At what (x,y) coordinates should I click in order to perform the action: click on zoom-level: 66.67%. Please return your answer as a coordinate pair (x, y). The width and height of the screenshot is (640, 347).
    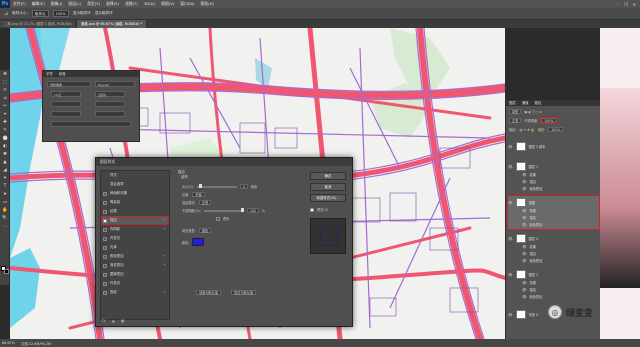
    Looking at the image, I should click on (8, 343).